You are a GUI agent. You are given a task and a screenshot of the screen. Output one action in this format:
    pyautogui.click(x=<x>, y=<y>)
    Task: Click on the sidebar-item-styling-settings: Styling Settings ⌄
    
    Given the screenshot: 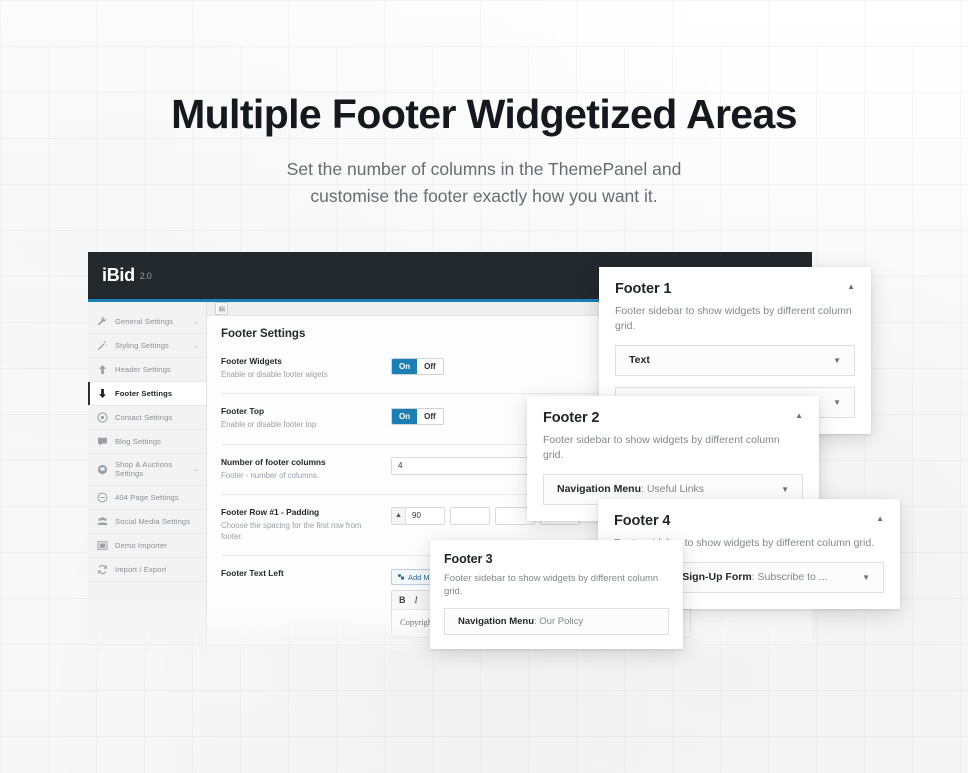 What is the action you would take?
    pyautogui.click(x=147, y=346)
    